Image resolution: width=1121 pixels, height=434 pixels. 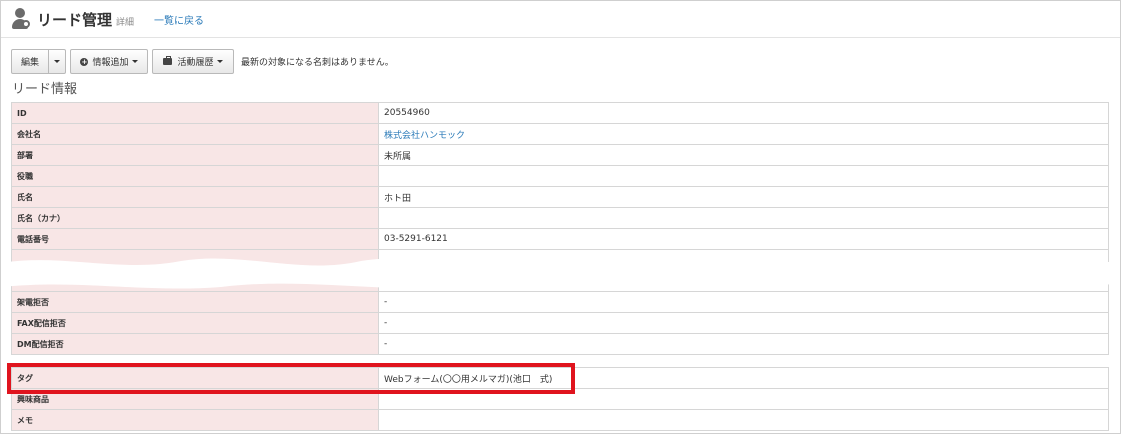 I want to click on edit-dropdown-button, so click(x=57, y=61).